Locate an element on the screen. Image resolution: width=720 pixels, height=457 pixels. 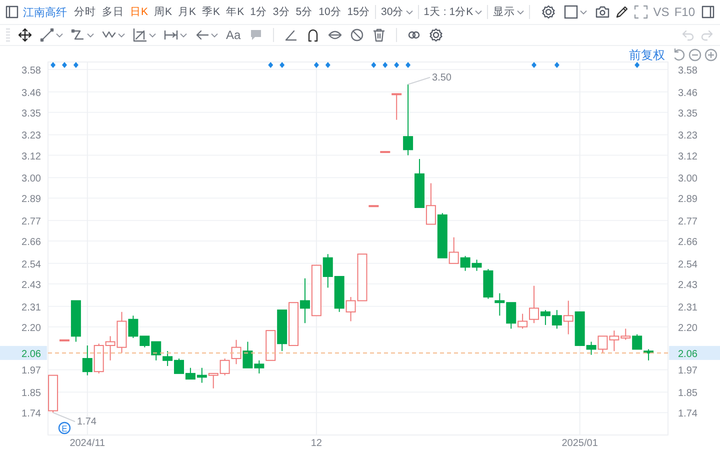
ban-icon is located at coordinates (357, 35).